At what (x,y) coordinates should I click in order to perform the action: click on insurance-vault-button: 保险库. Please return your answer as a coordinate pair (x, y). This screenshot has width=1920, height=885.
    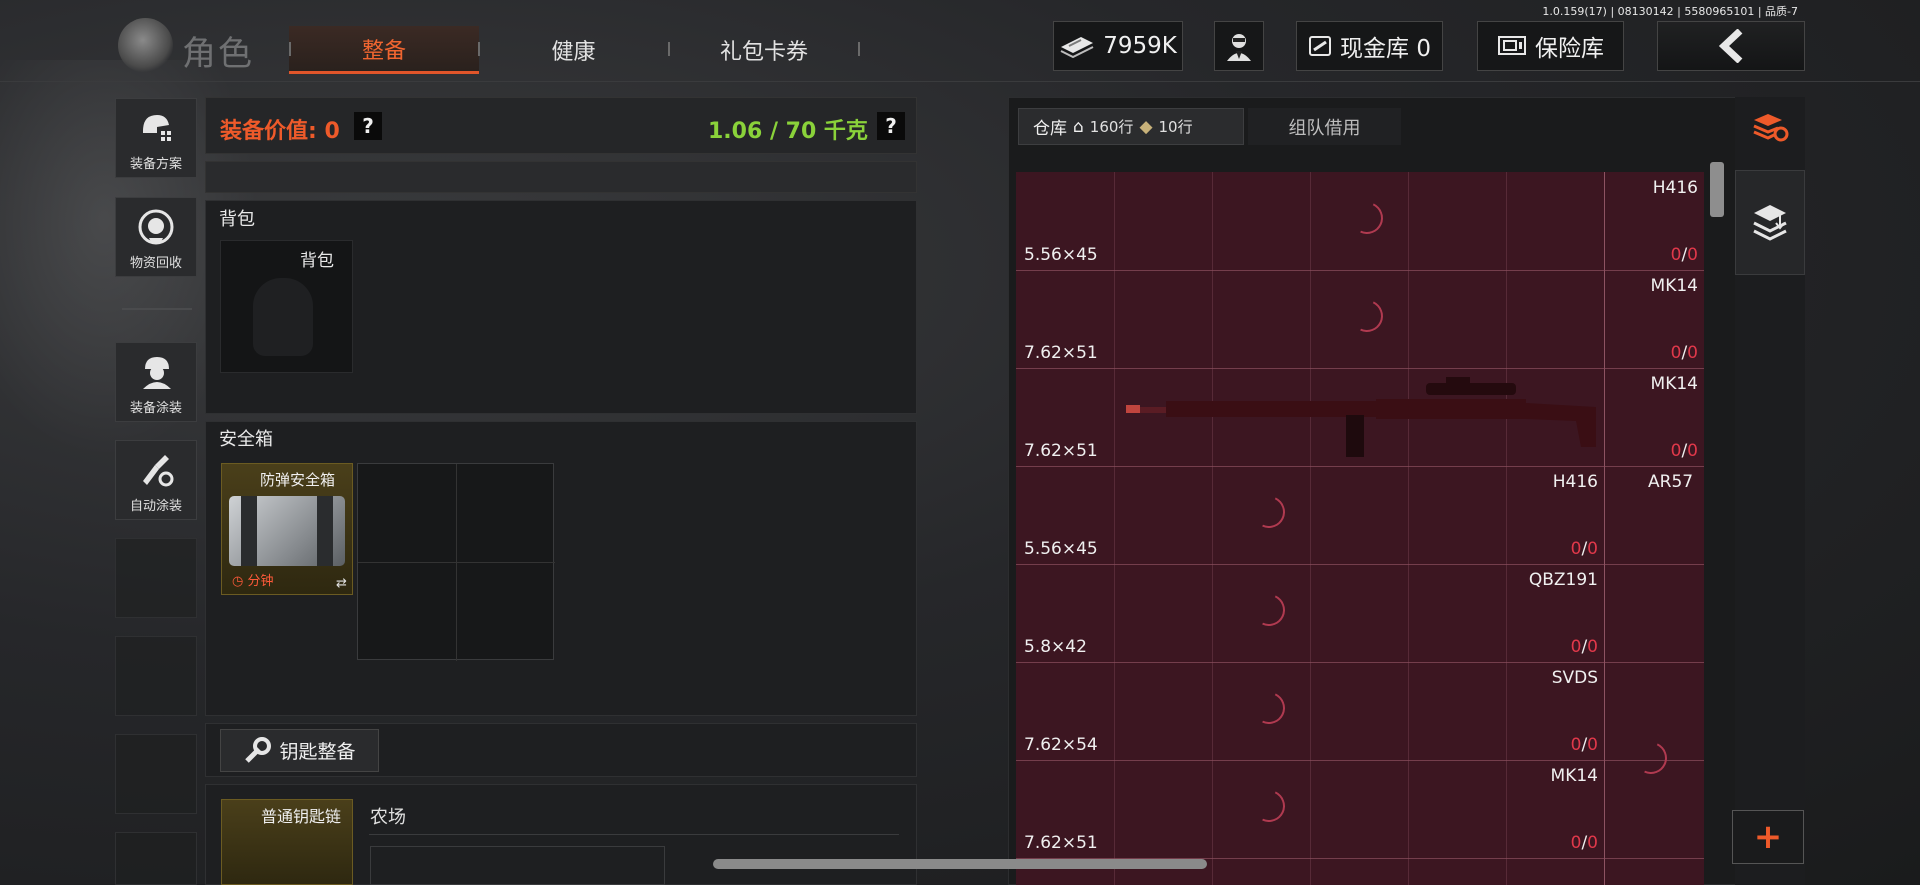
    Looking at the image, I should click on (1550, 46).